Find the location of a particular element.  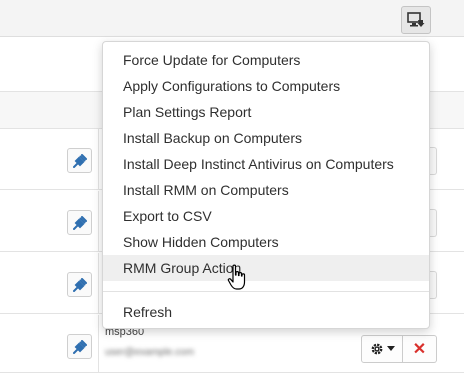

menu-item-export-csv: Export to CSV is located at coordinates (266, 216).